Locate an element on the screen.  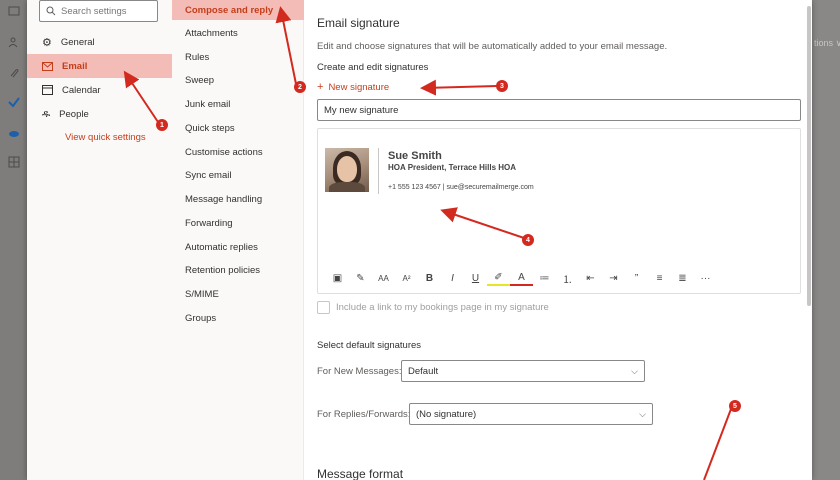
highlight-icon: ✐ is located at coordinates (498, 278).